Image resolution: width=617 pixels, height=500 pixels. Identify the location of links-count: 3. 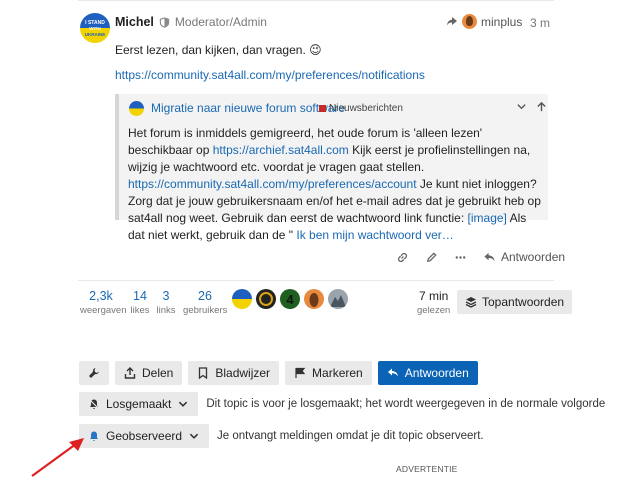
(166, 296).